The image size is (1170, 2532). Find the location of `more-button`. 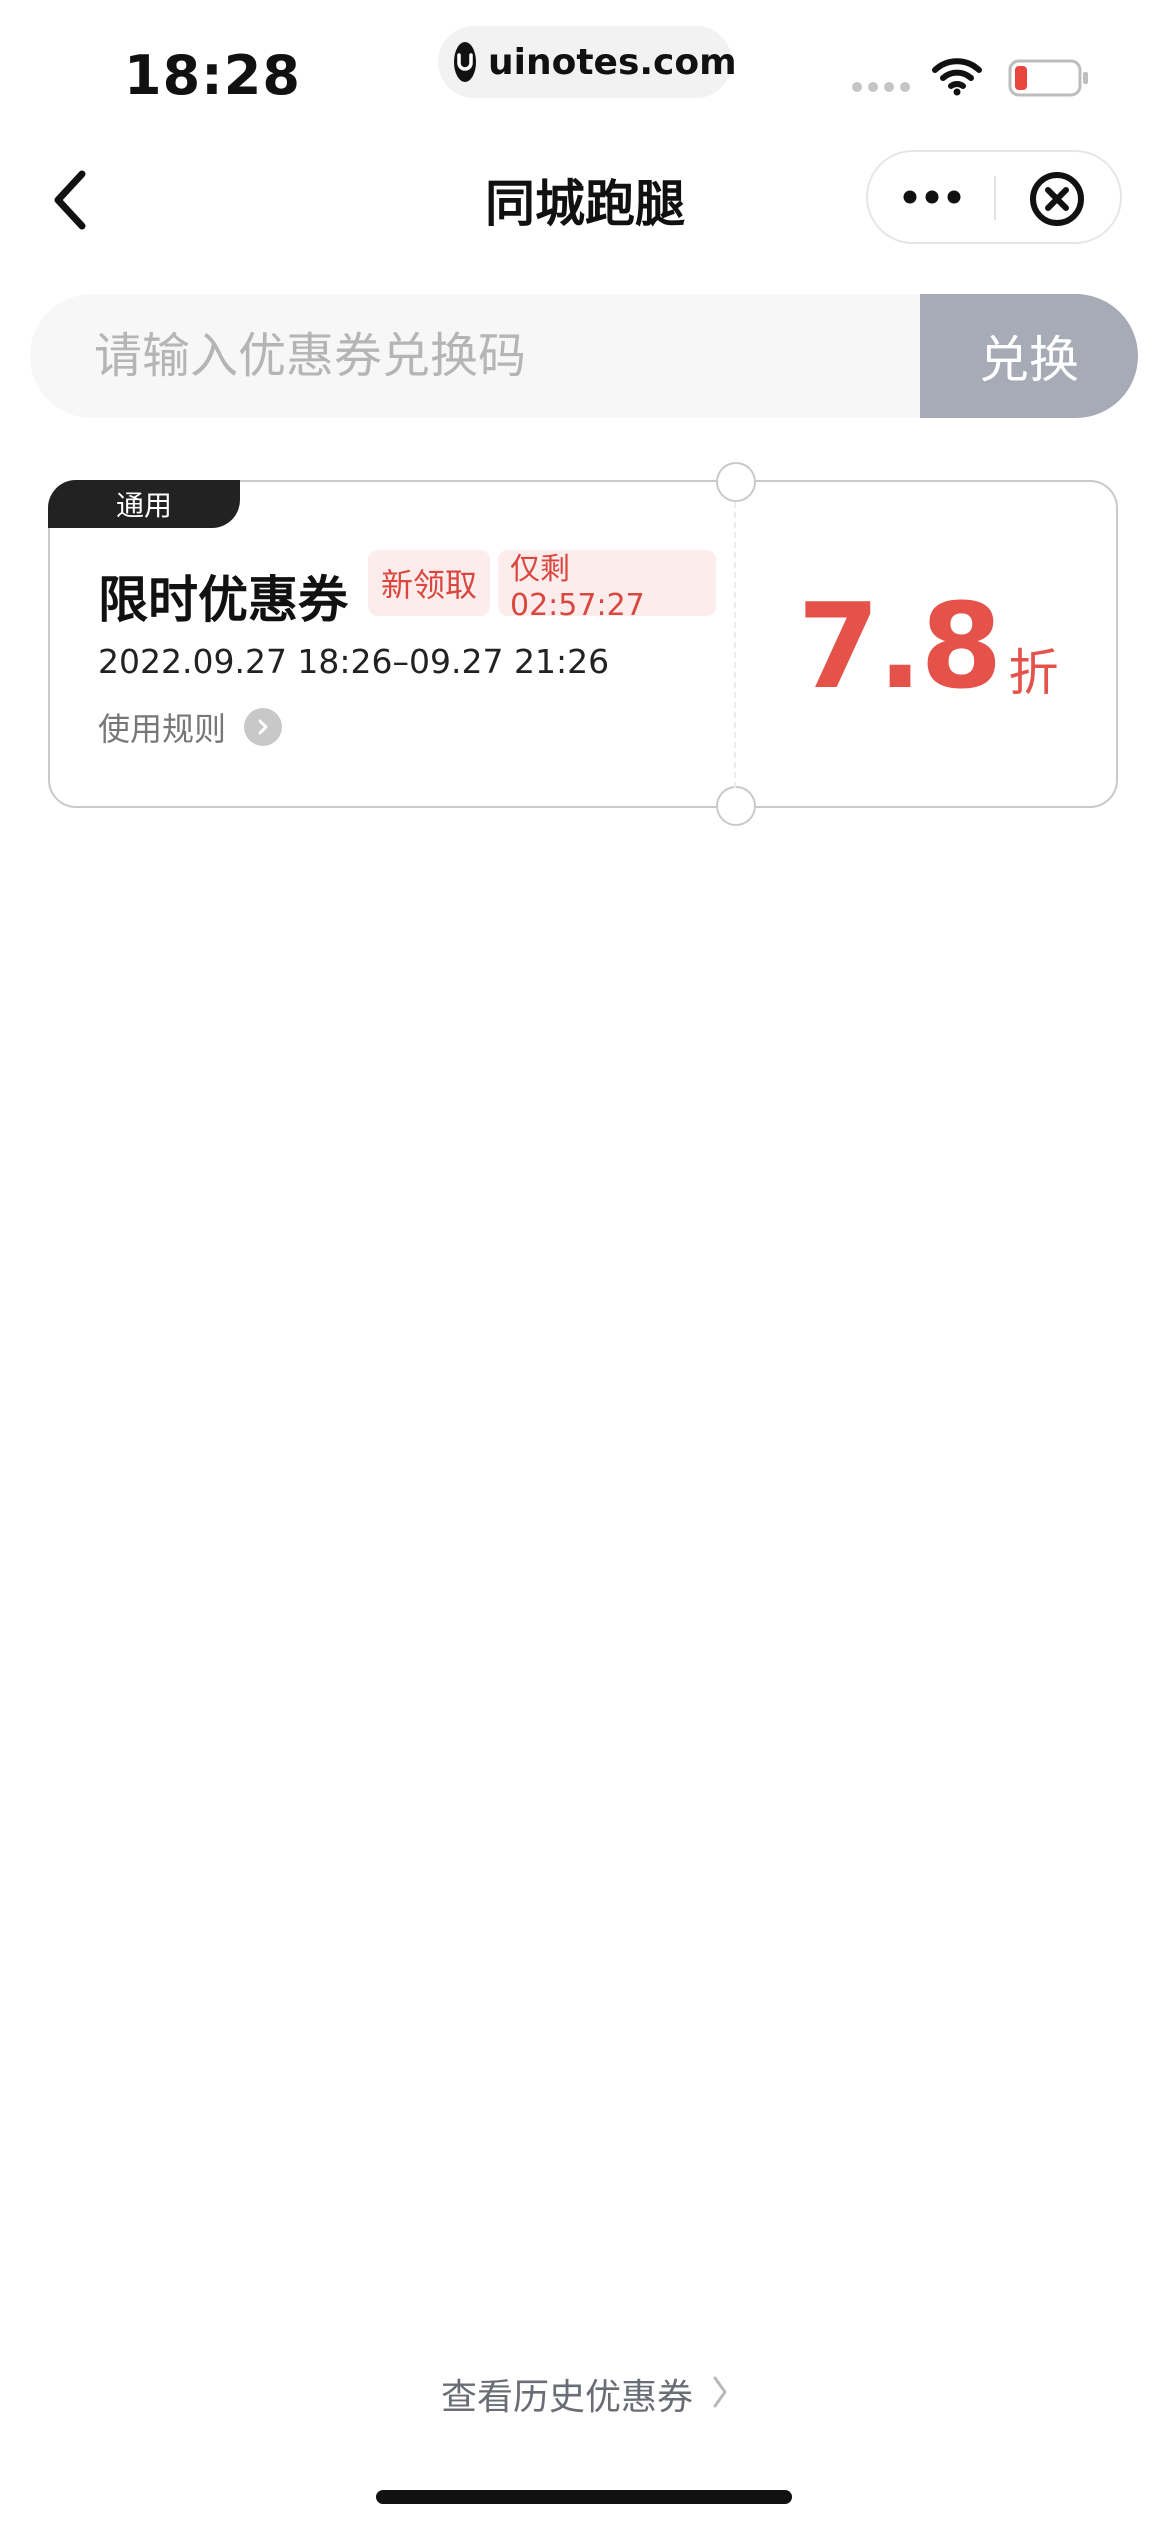

more-button is located at coordinates (932, 197).